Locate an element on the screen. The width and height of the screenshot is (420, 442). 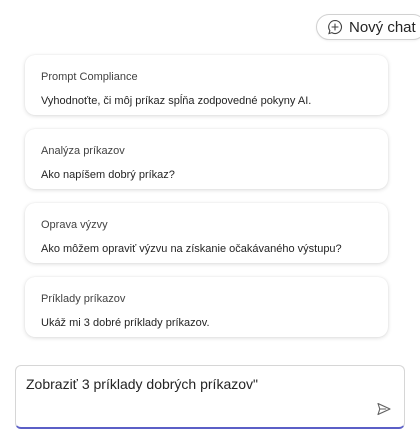
chat-input-box: Zobraziť 3 príklady dobrých príkazov" is located at coordinates (210, 397).